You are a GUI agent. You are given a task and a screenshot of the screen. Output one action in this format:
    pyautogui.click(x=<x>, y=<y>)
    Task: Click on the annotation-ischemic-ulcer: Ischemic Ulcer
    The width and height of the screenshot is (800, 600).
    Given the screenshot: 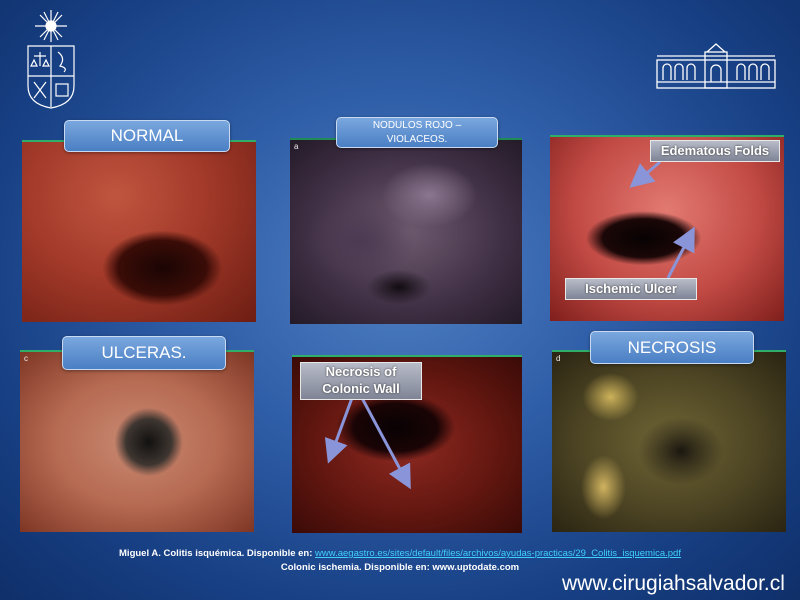 What is the action you would take?
    pyautogui.click(x=631, y=289)
    